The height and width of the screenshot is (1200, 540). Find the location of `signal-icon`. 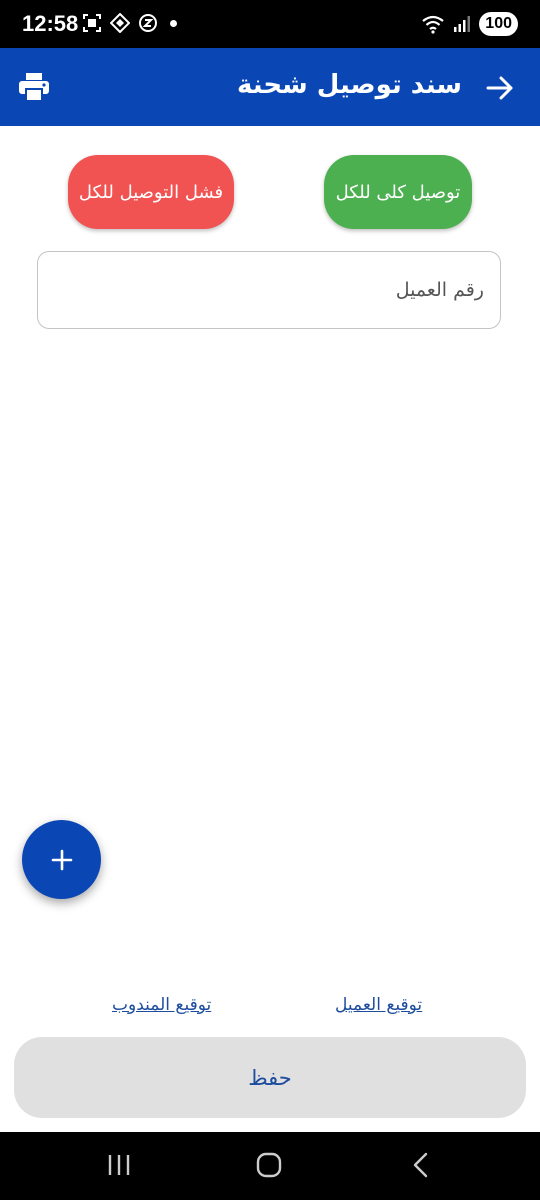

signal-icon is located at coordinates (462, 24).